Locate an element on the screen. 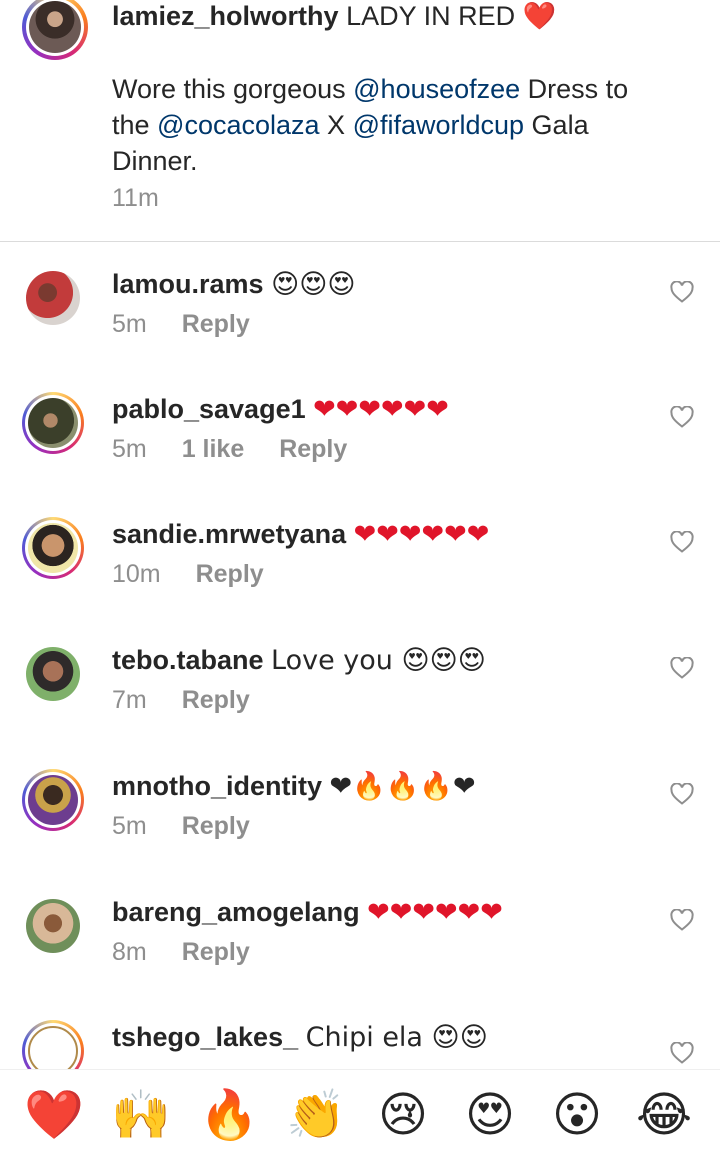 This screenshot has height=1166, width=720. comment-content: tebo.tabane Love you 😍😍😍 is located at coordinates (299, 660).